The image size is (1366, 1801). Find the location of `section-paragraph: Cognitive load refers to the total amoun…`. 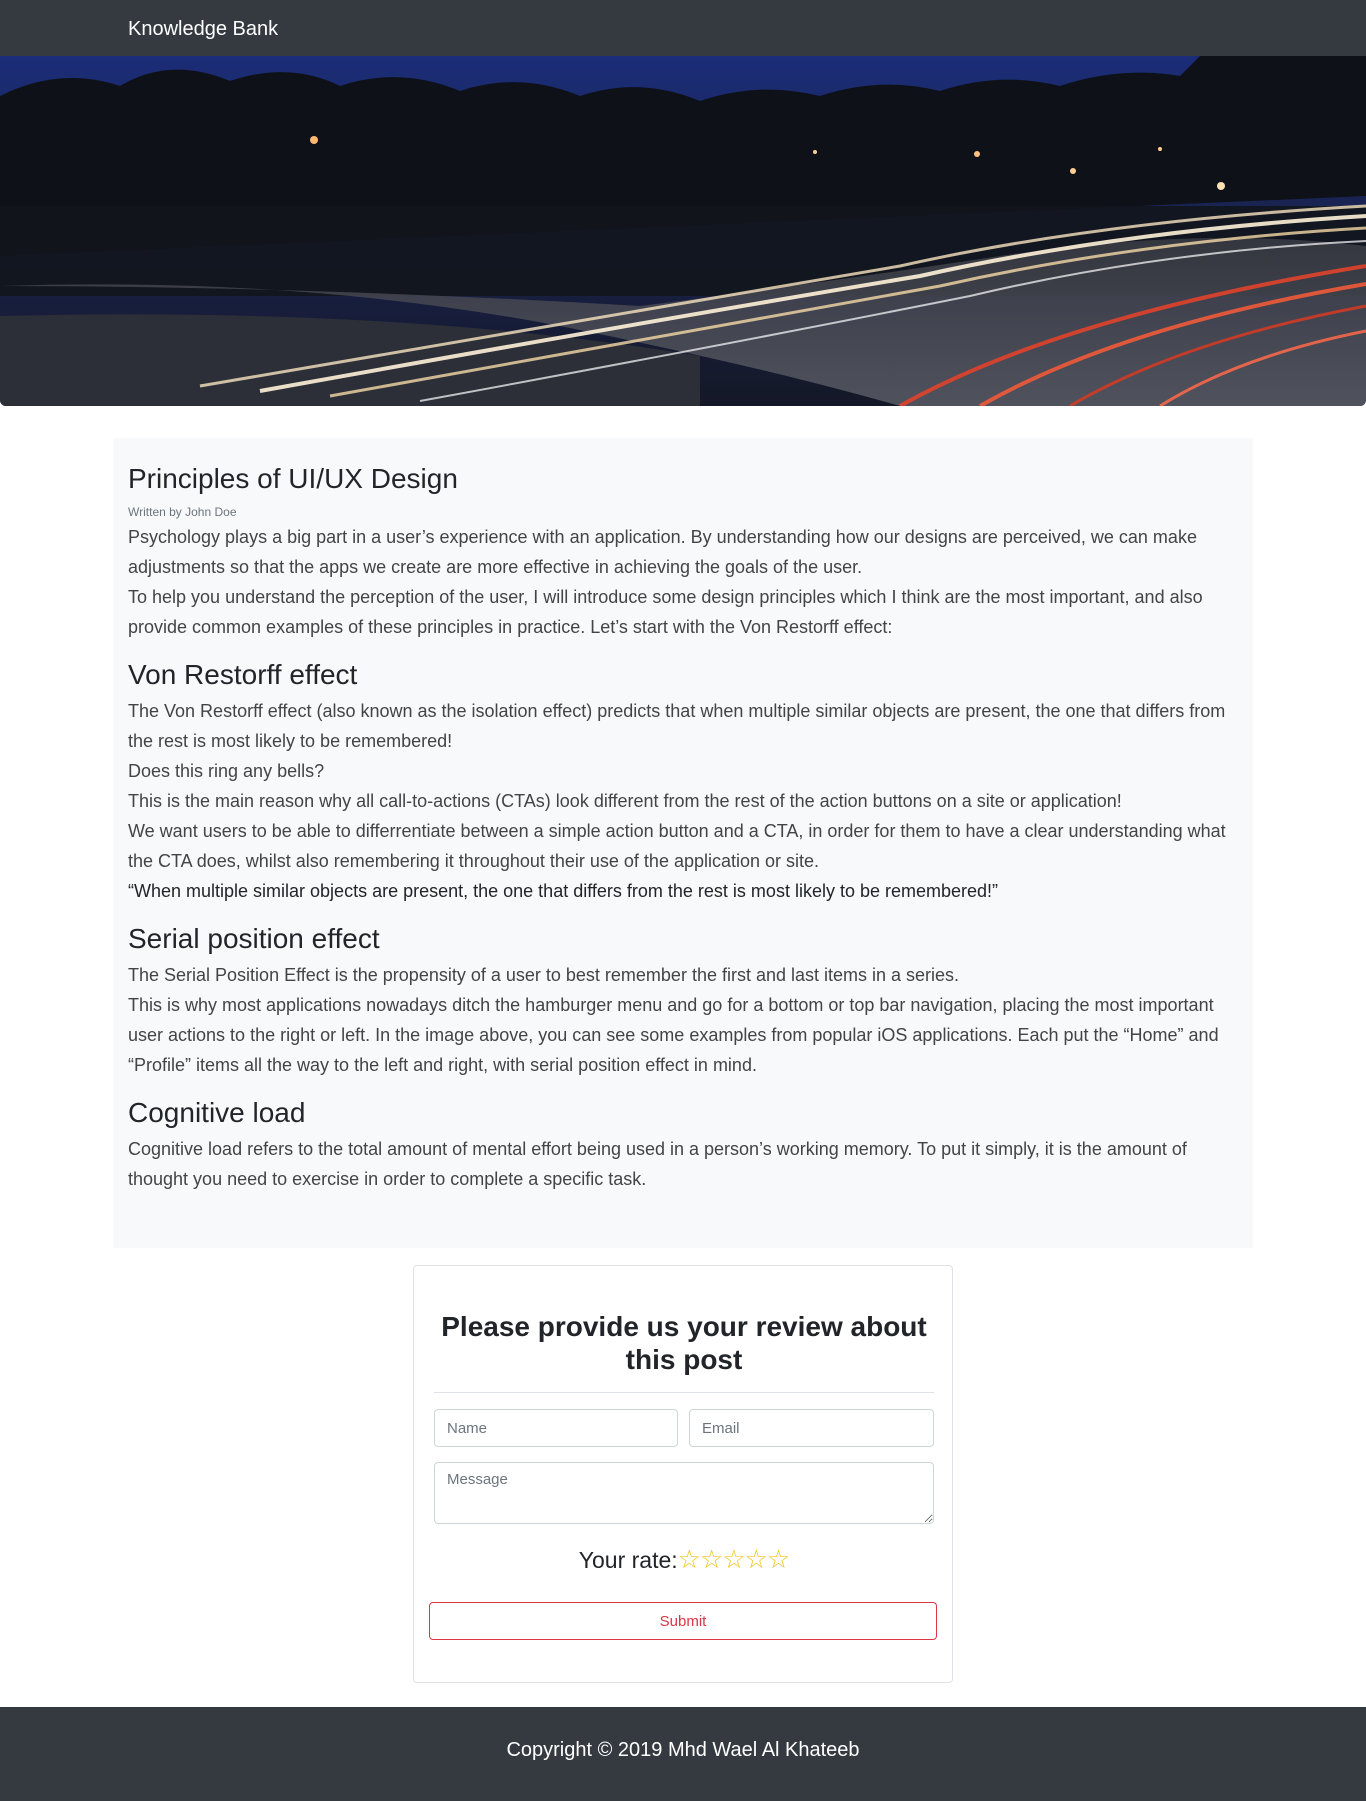

section-paragraph: Cognitive load refers to the total amoun… is located at coordinates (657, 1164).